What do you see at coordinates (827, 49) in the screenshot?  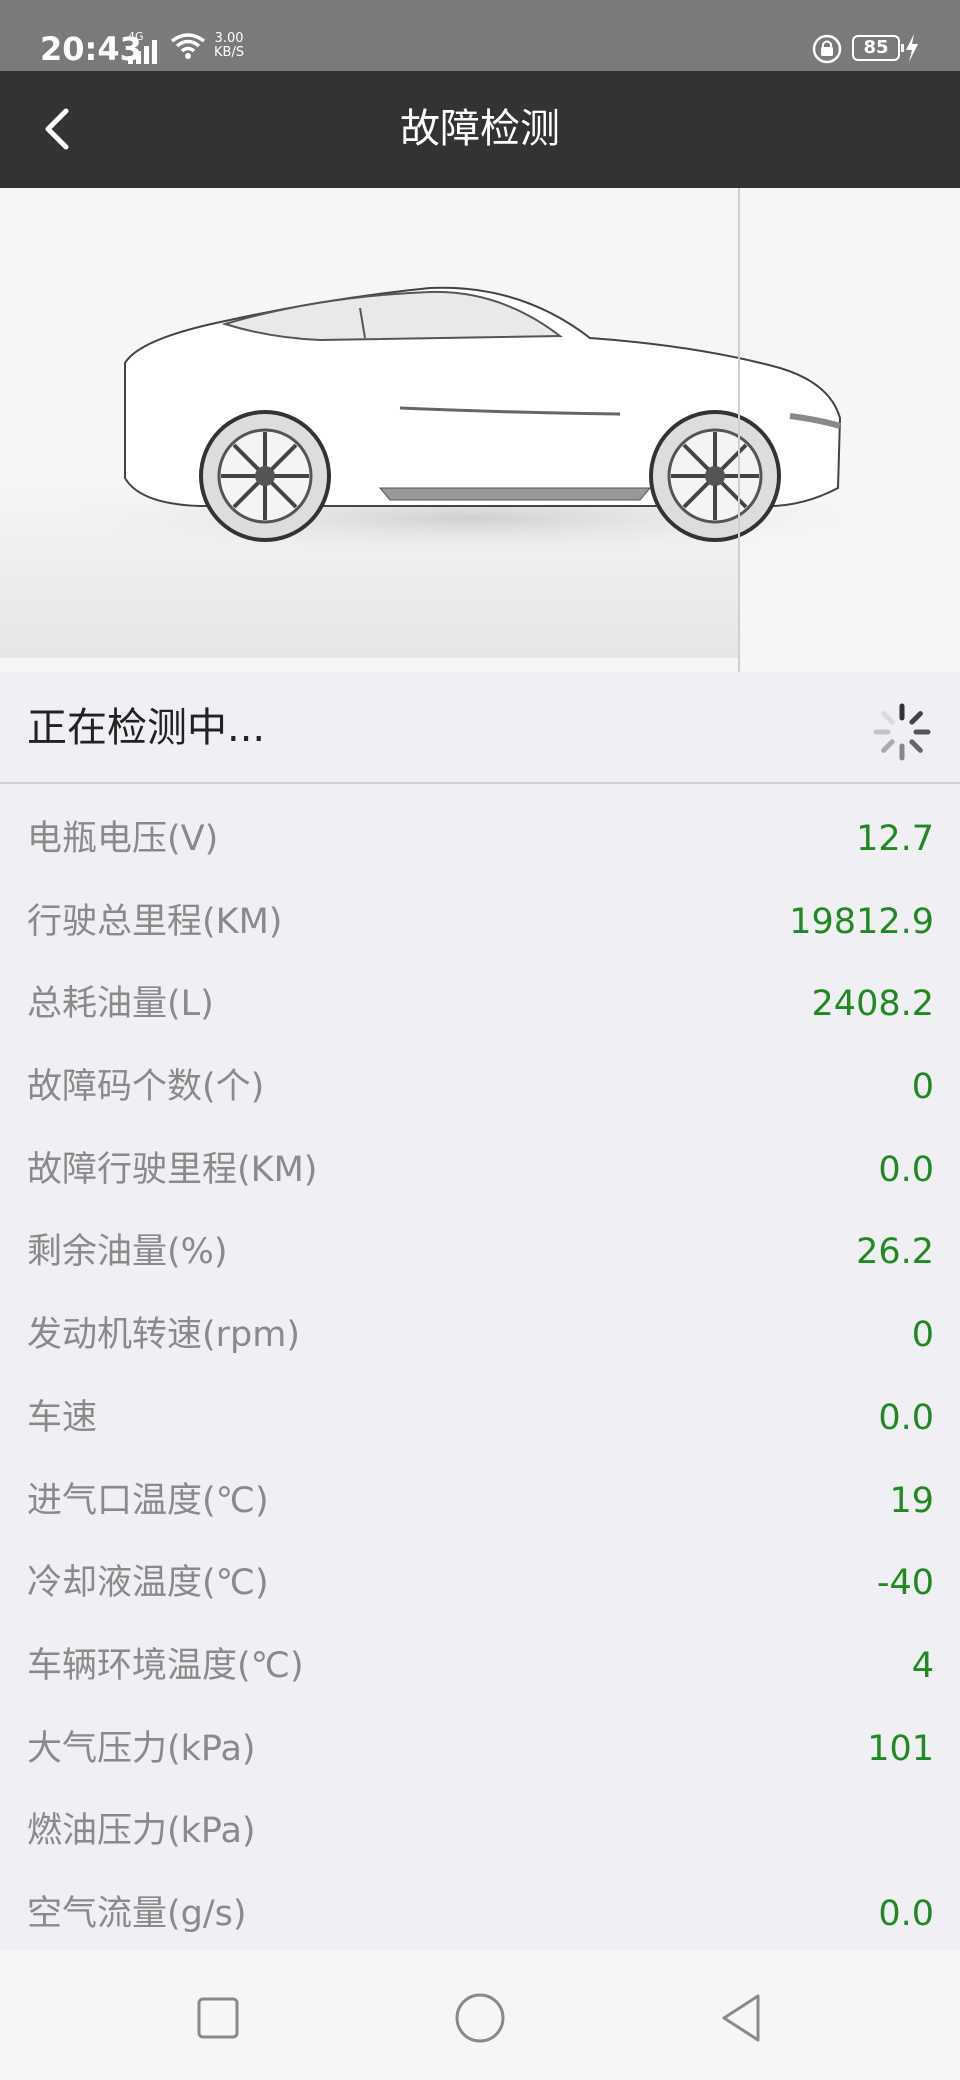 I see `lock-icon` at bounding box center [827, 49].